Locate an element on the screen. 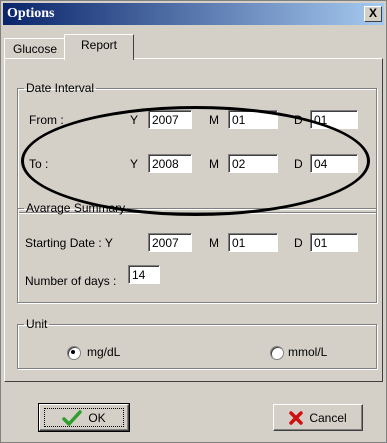  mmoll-label: mmol/L is located at coordinates (308, 352).